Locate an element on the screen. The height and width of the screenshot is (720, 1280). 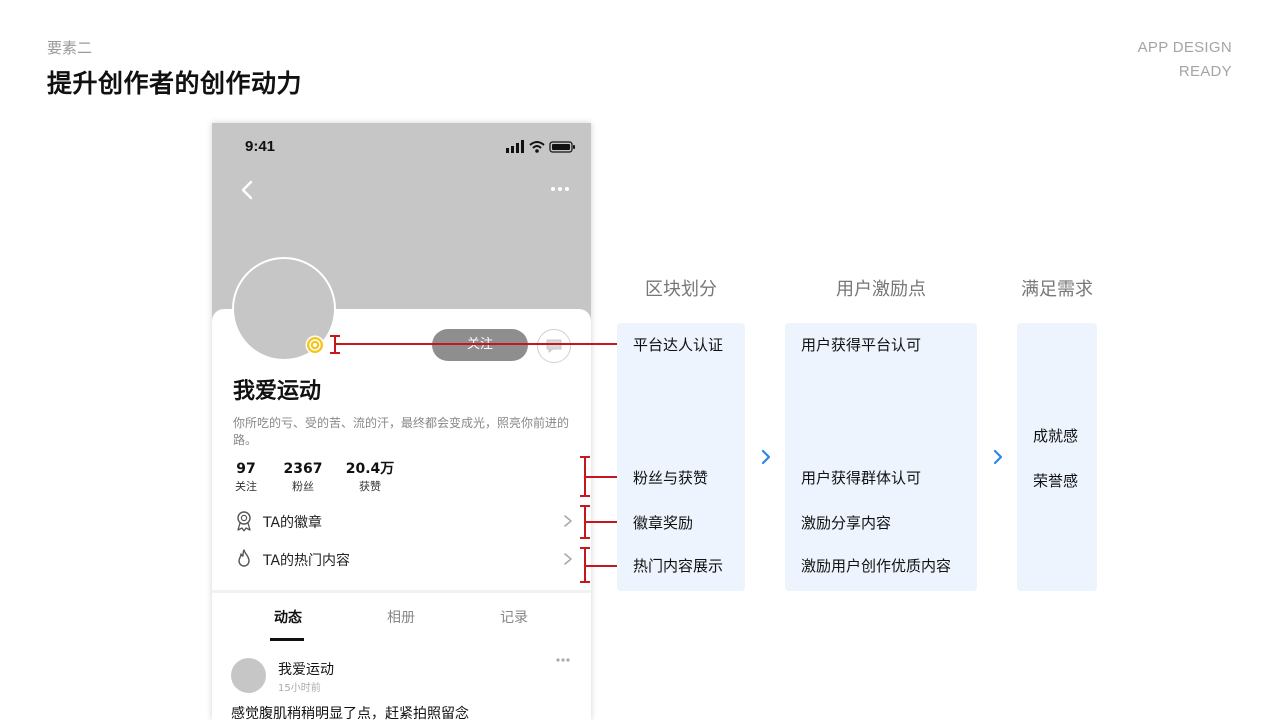
stat-label: 粉丝 is located at coordinates (303, 486).